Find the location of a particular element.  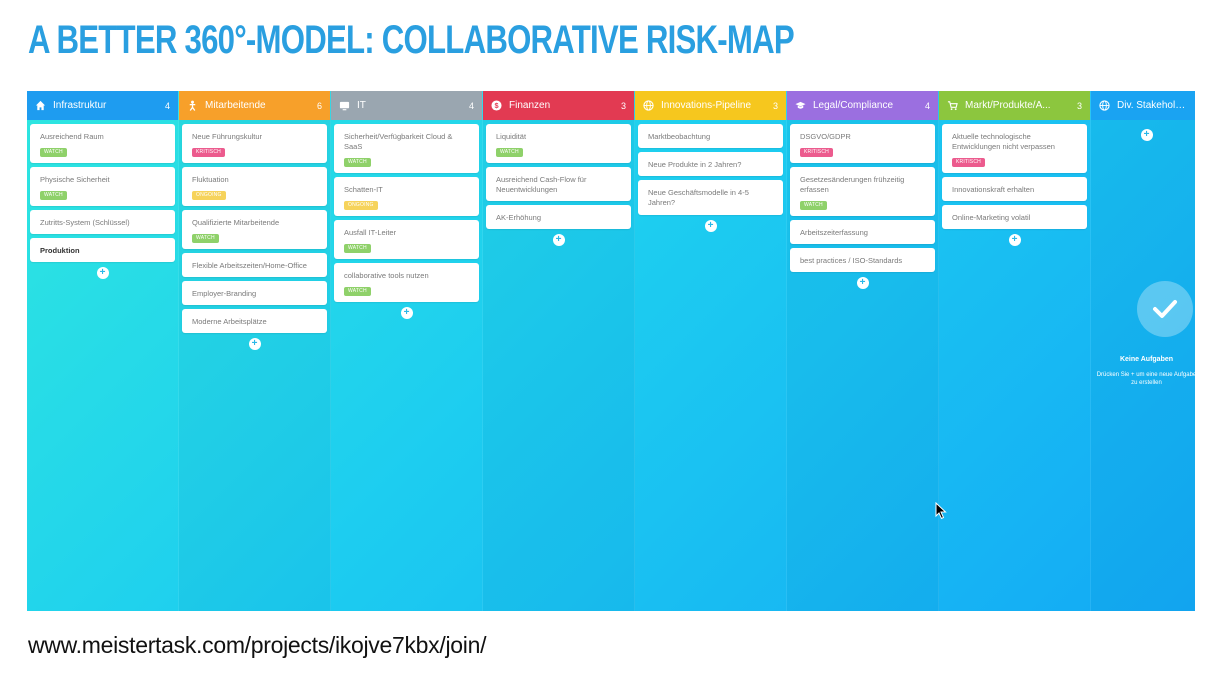

column-title: IT is located at coordinates (361, 105).